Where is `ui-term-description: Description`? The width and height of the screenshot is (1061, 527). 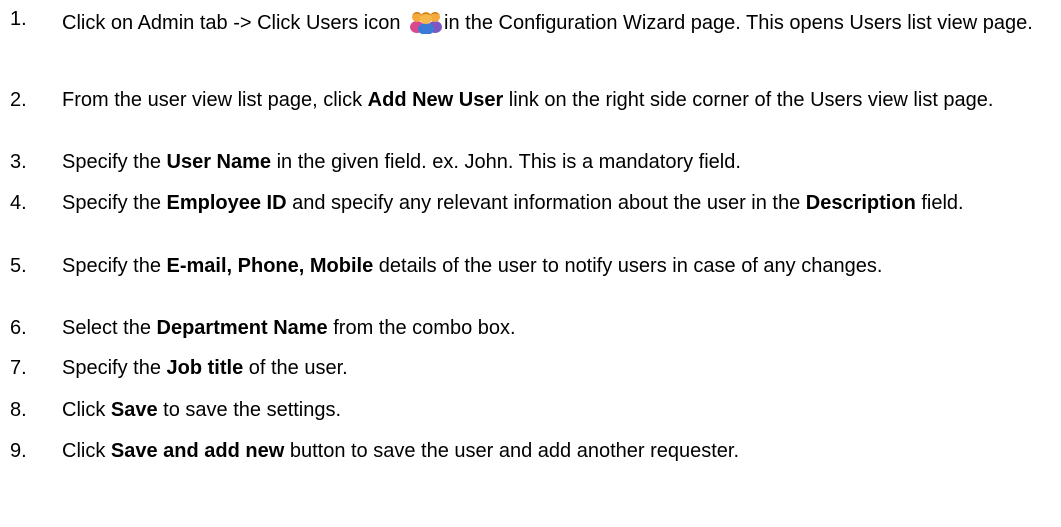
ui-term-description: Description is located at coordinates (860, 203).